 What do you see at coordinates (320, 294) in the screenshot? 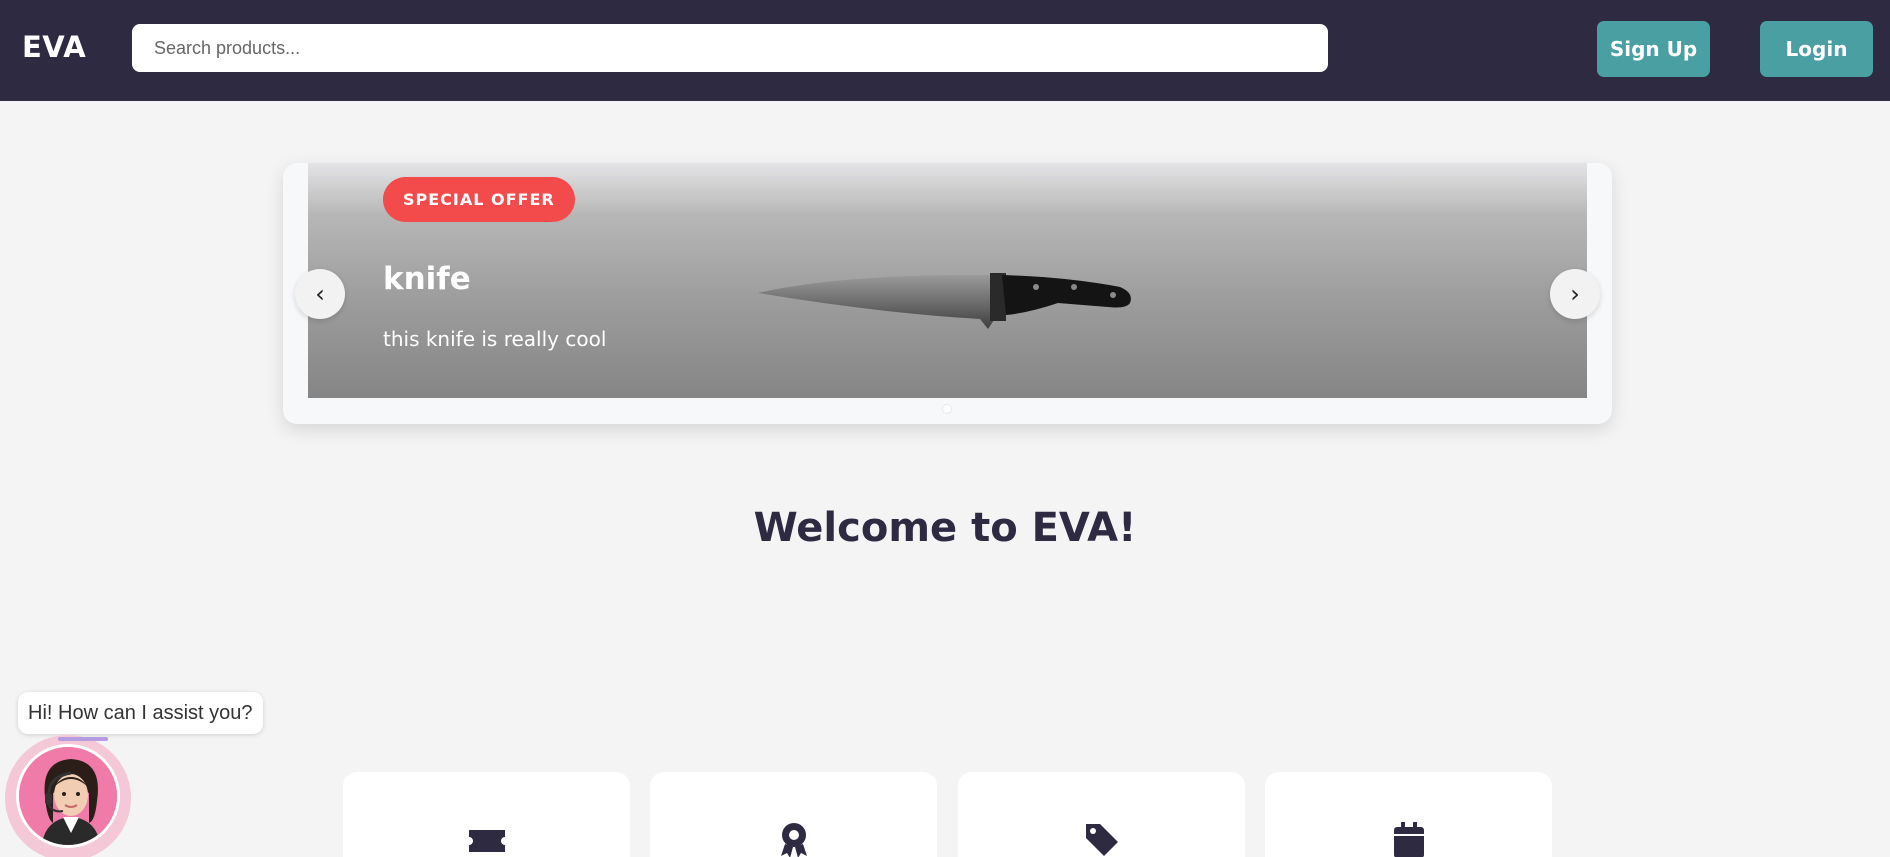
I see `carousel-prev-button: ‹` at bounding box center [320, 294].